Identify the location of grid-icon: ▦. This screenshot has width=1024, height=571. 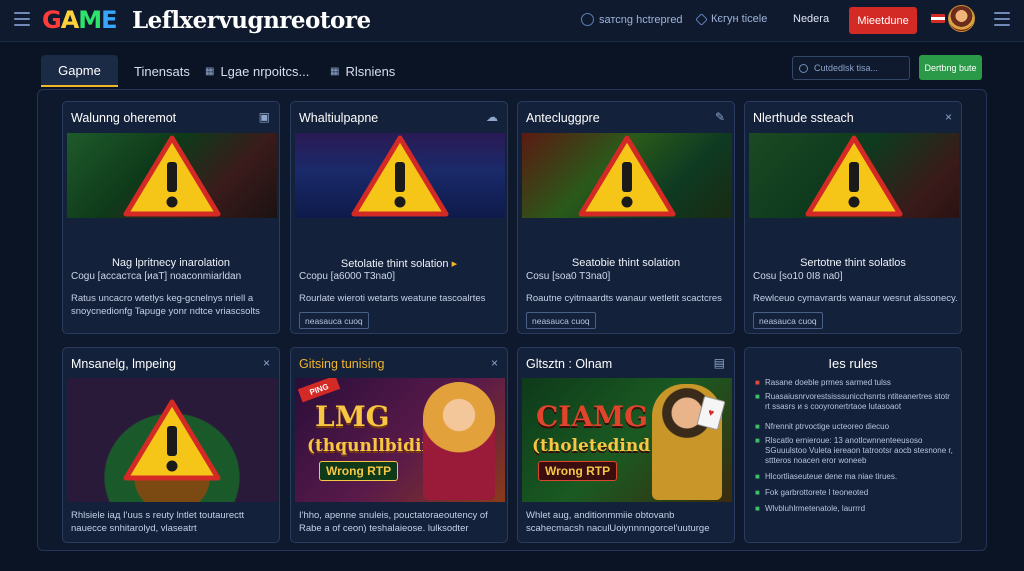
(335, 71).